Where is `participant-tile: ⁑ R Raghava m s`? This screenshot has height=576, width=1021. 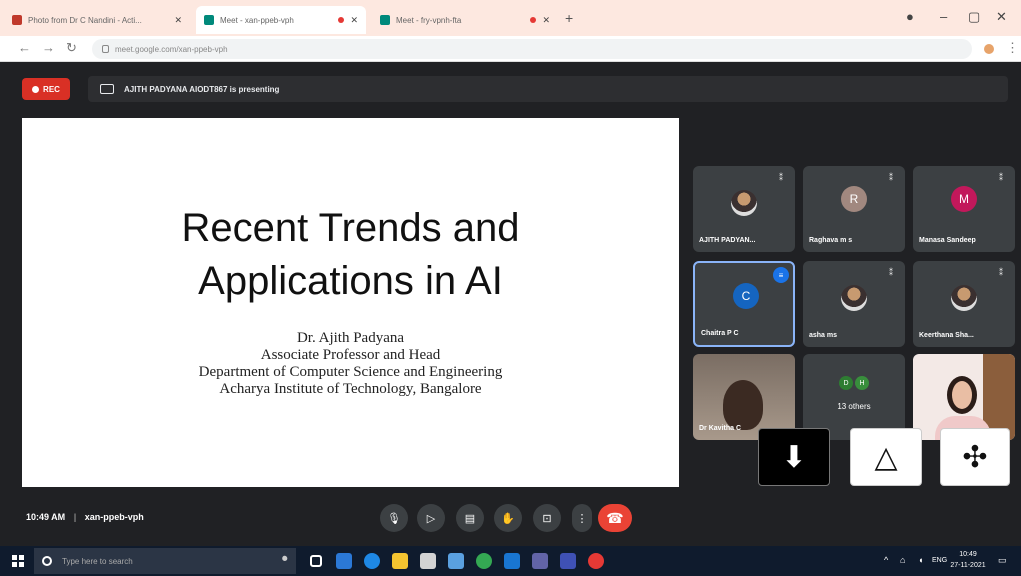
participant-tile: ⁑ R Raghava m s is located at coordinates (854, 209).